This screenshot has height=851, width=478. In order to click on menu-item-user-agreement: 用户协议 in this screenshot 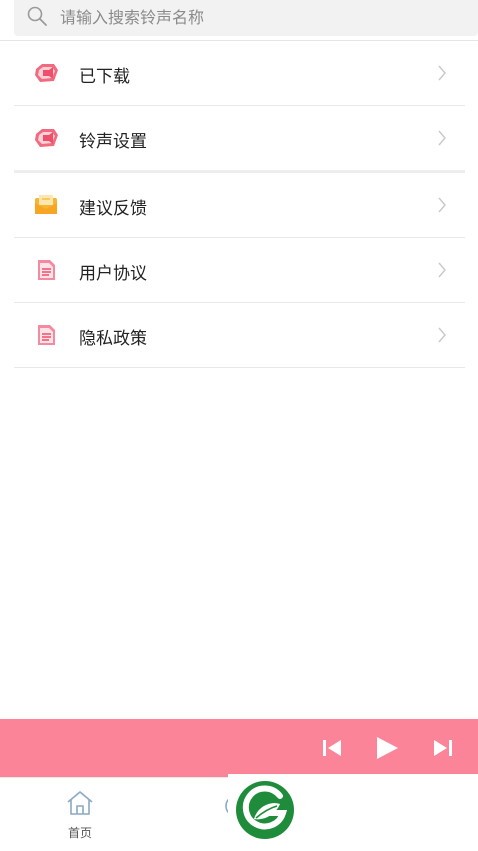, I will do `click(239, 270)`.